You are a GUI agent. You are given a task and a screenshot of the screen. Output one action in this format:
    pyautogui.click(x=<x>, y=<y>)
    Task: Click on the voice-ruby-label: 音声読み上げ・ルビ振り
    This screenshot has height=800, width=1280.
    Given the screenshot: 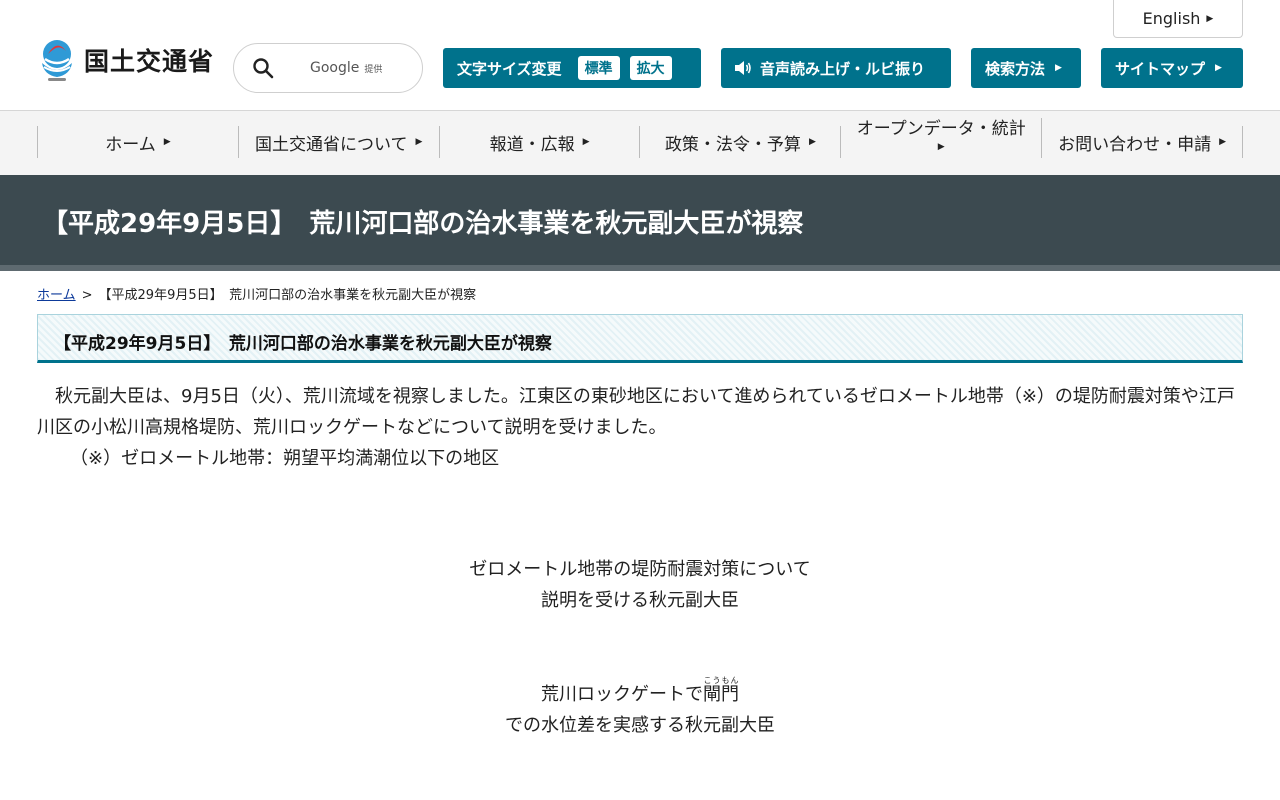 What is the action you would take?
    pyautogui.click(x=843, y=68)
    